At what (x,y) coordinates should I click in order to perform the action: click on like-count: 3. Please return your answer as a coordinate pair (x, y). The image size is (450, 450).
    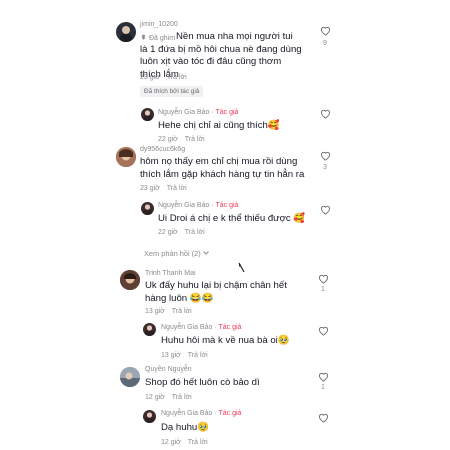
    Looking at the image, I should click on (325, 167).